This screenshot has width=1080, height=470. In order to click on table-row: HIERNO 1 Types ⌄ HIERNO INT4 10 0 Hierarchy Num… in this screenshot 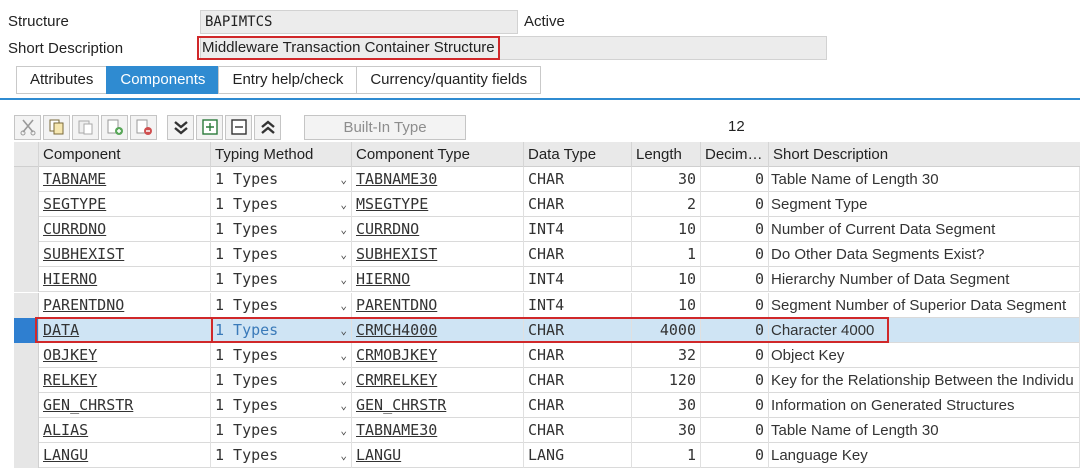, I will do `click(547, 280)`.